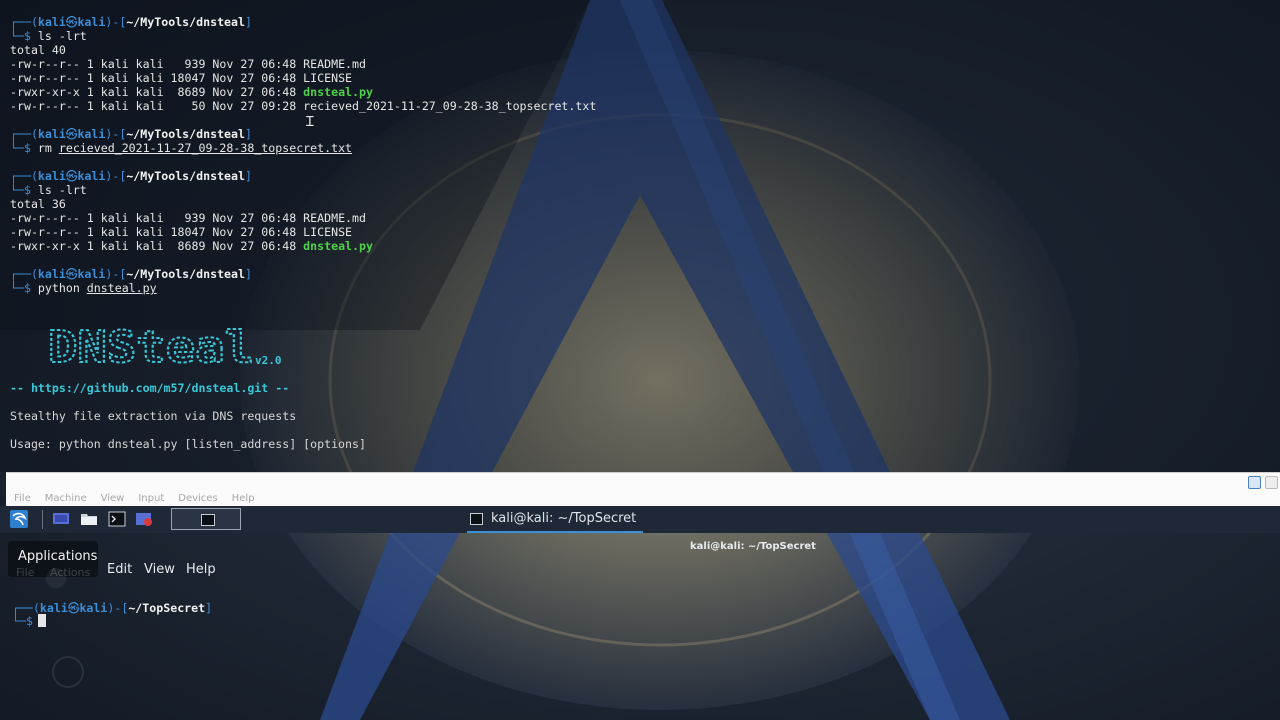 Image resolution: width=1280 pixels, height=720 pixels. I want to click on window-title: kali@kali: ~/TopSecret, so click(753, 546).